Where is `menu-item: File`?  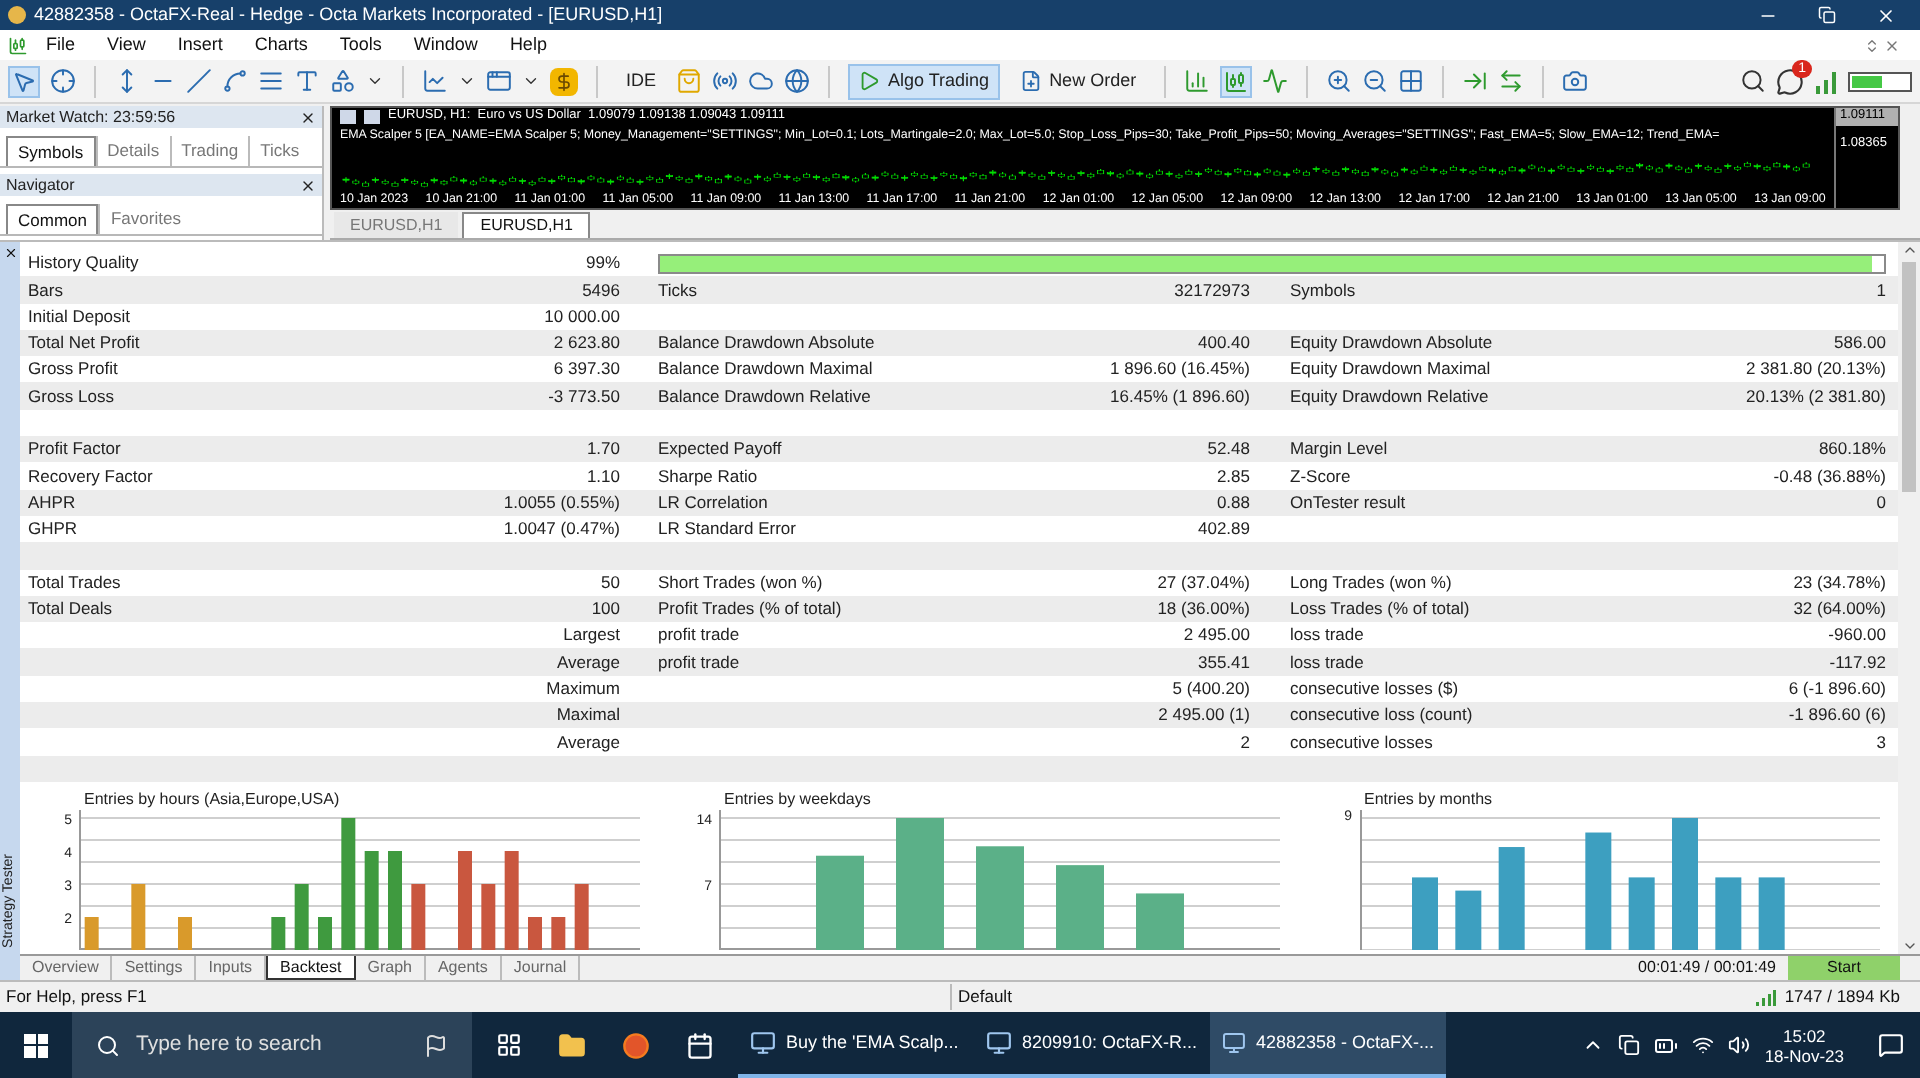 menu-item: File is located at coordinates (61, 45).